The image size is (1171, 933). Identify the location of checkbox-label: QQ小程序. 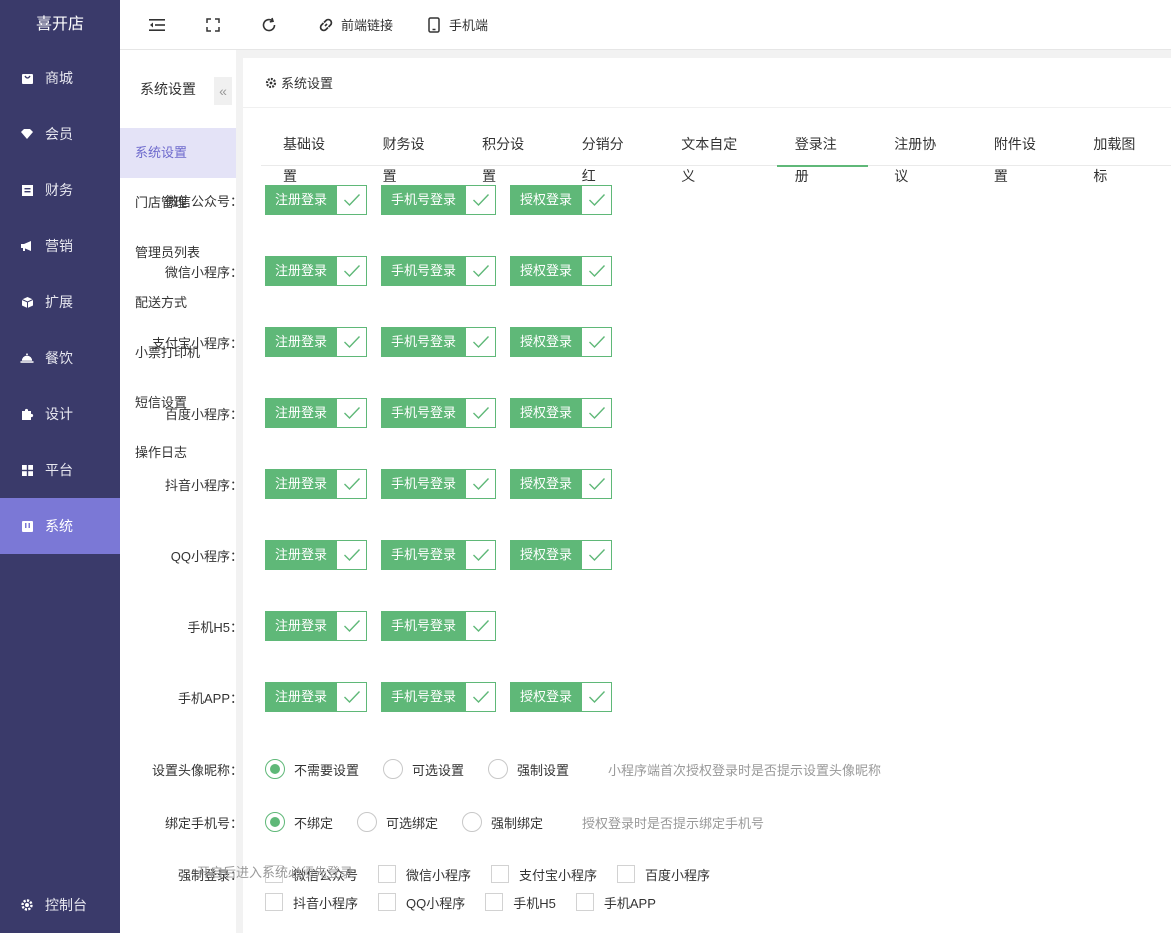
(436, 903).